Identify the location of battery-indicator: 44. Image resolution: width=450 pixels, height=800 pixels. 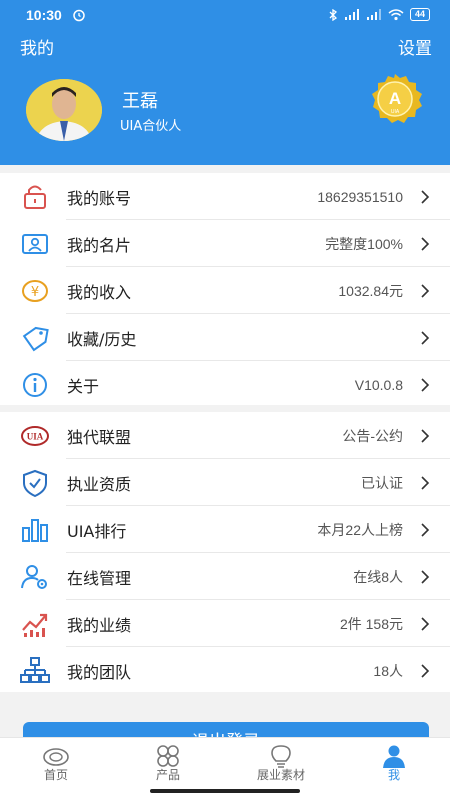
(419, 14).